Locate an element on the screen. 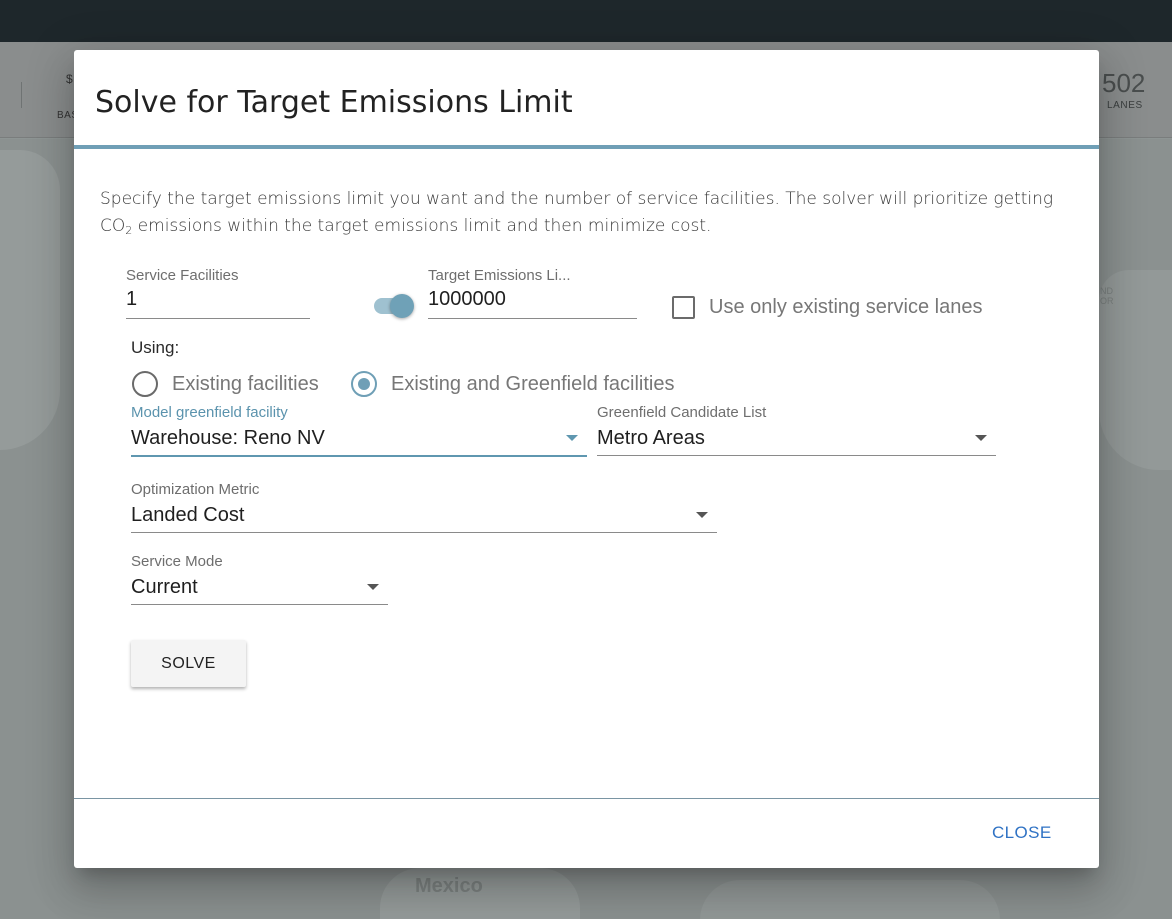 The height and width of the screenshot is (919, 1172). radio-label: Existing and Greenfield facilities is located at coordinates (533, 383).